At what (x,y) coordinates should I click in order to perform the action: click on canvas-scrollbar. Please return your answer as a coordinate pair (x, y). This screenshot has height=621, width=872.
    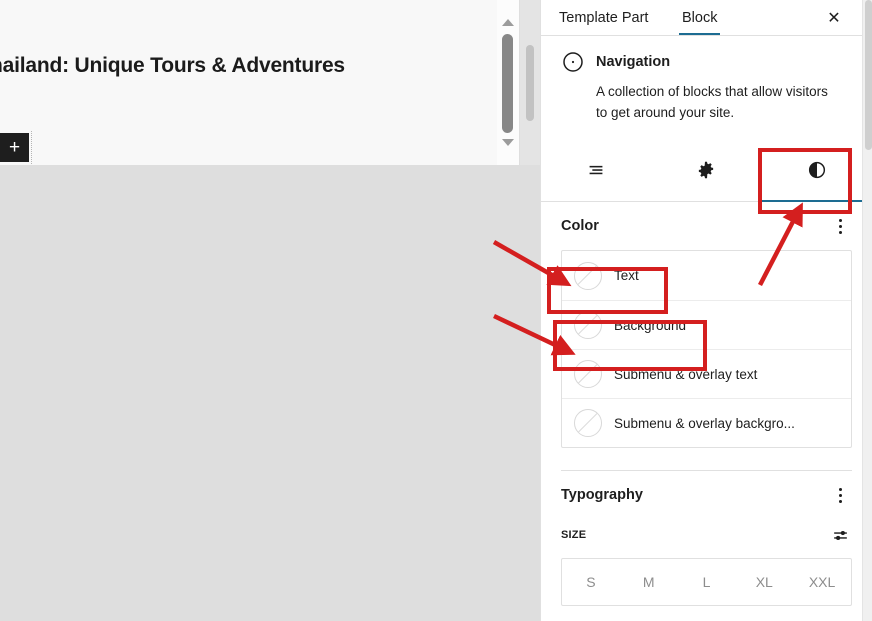
    Looking at the image, I should click on (508, 82).